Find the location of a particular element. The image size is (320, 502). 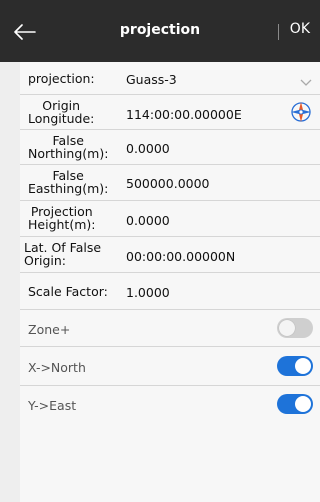

false-easting-label: False Easthing(m): is located at coordinates (68, 182).